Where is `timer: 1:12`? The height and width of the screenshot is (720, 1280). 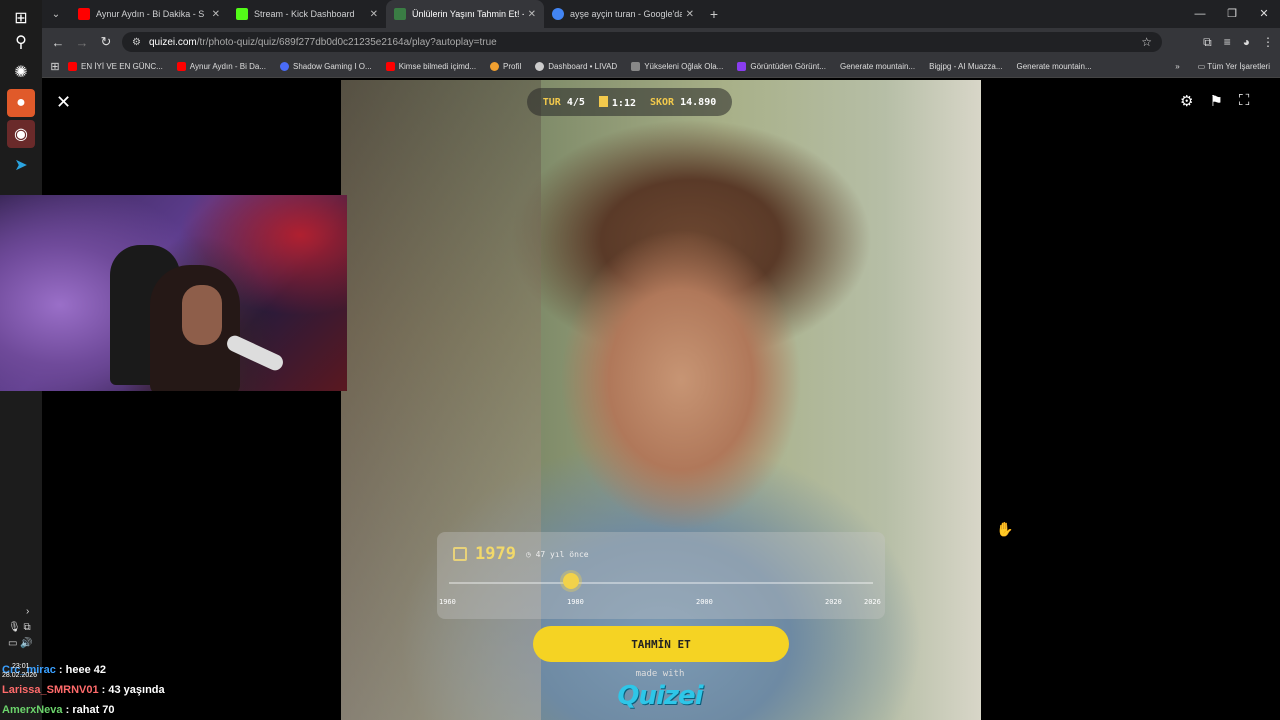 timer: 1:12 is located at coordinates (617, 102).